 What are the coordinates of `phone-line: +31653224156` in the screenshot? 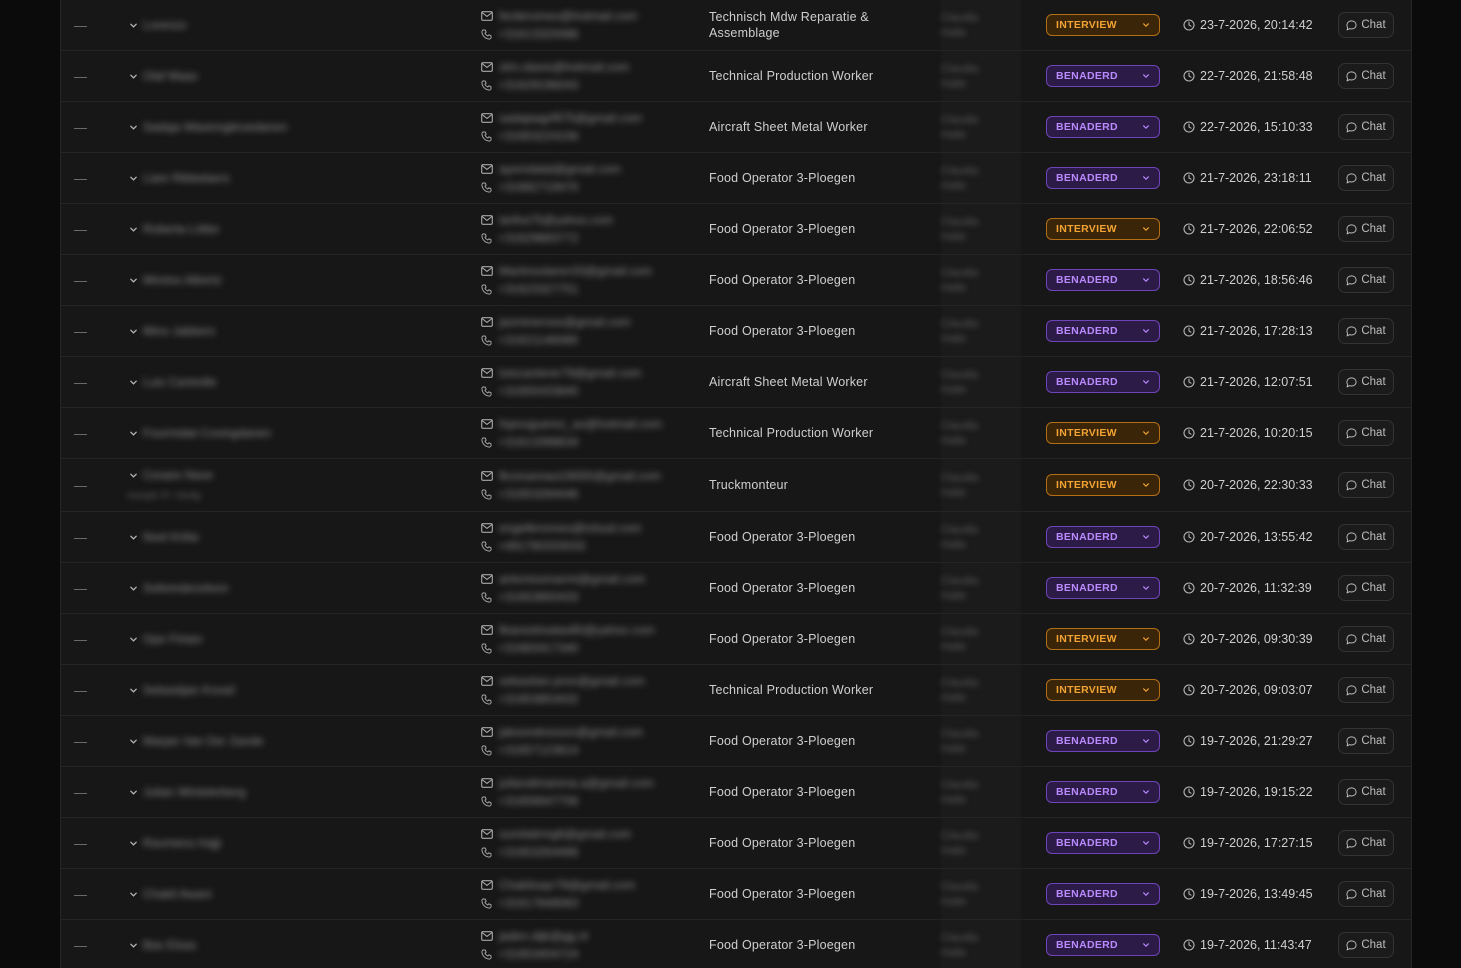 It's located at (529, 136).